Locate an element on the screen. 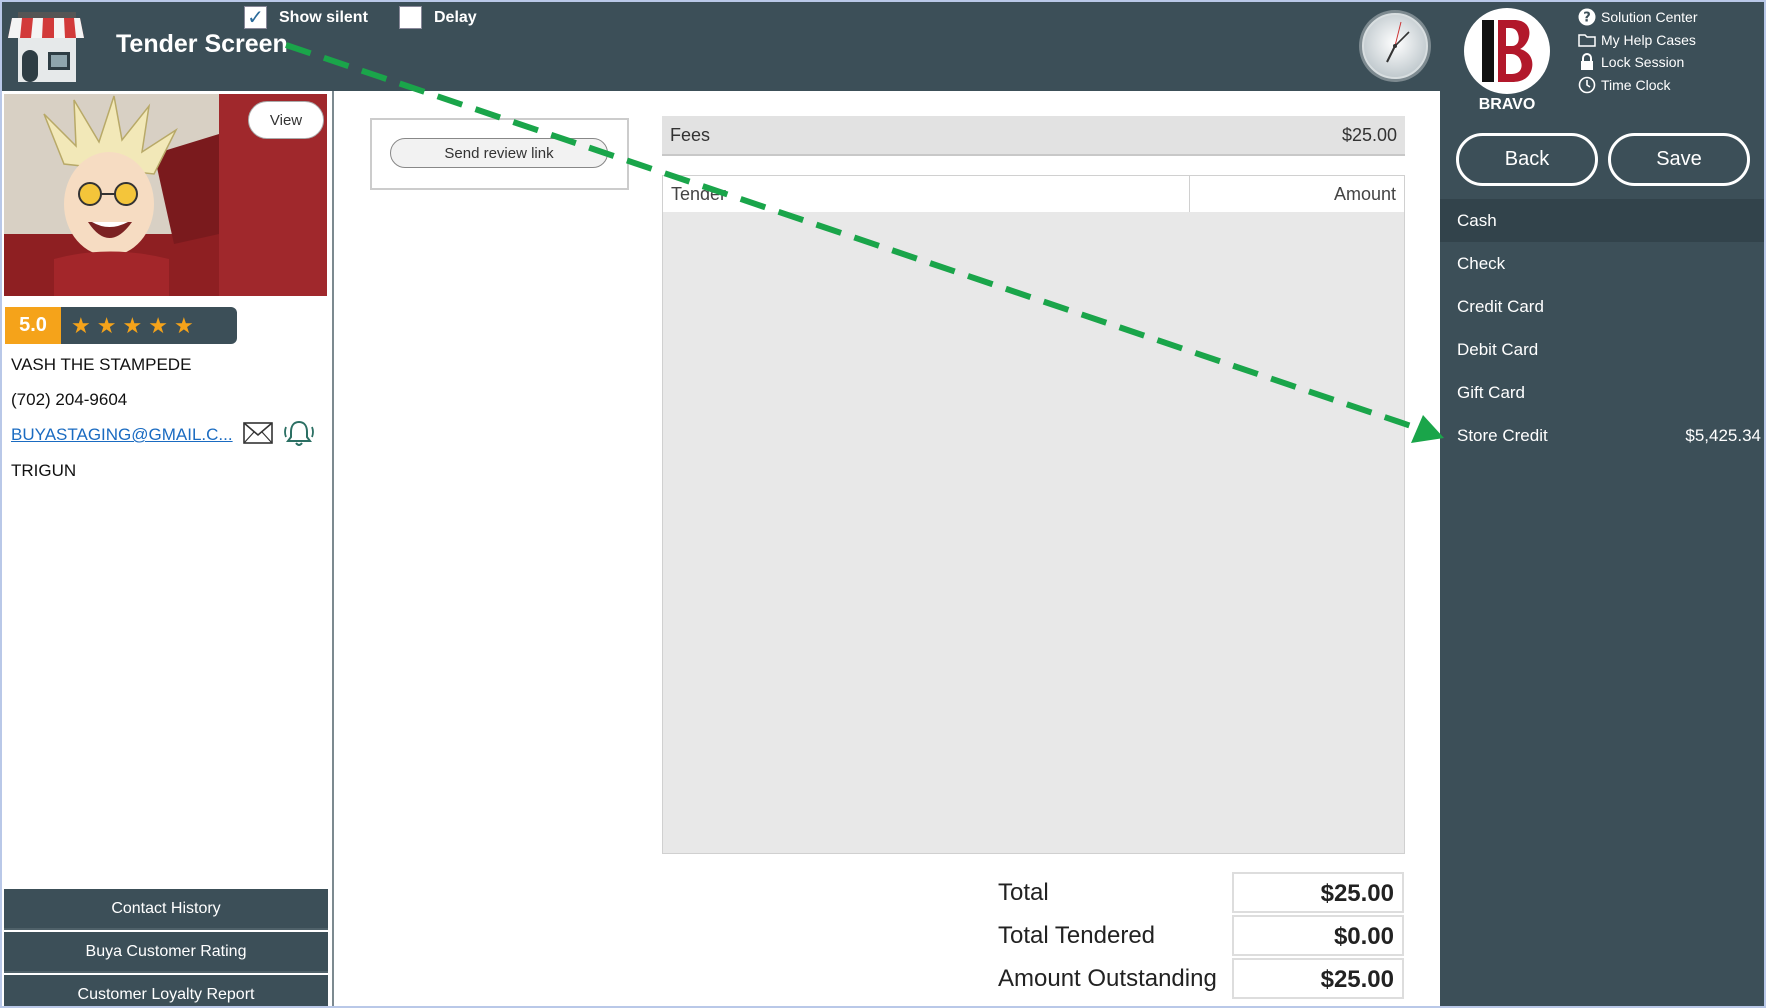 The width and height of the screenshot is (1766, 1008). clock-icon is located at coordinates (1586, 84).